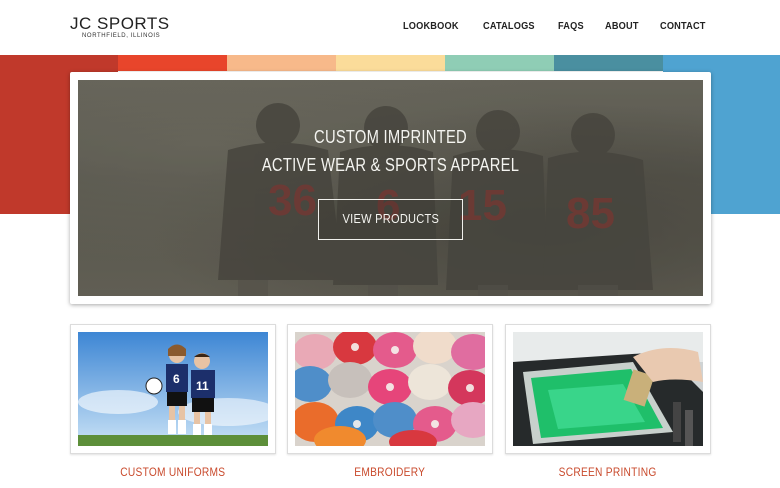 The width and height of the screenshot is (780, 488). I want to click on nav-link-contact: CONTACT, so click(683, 26).